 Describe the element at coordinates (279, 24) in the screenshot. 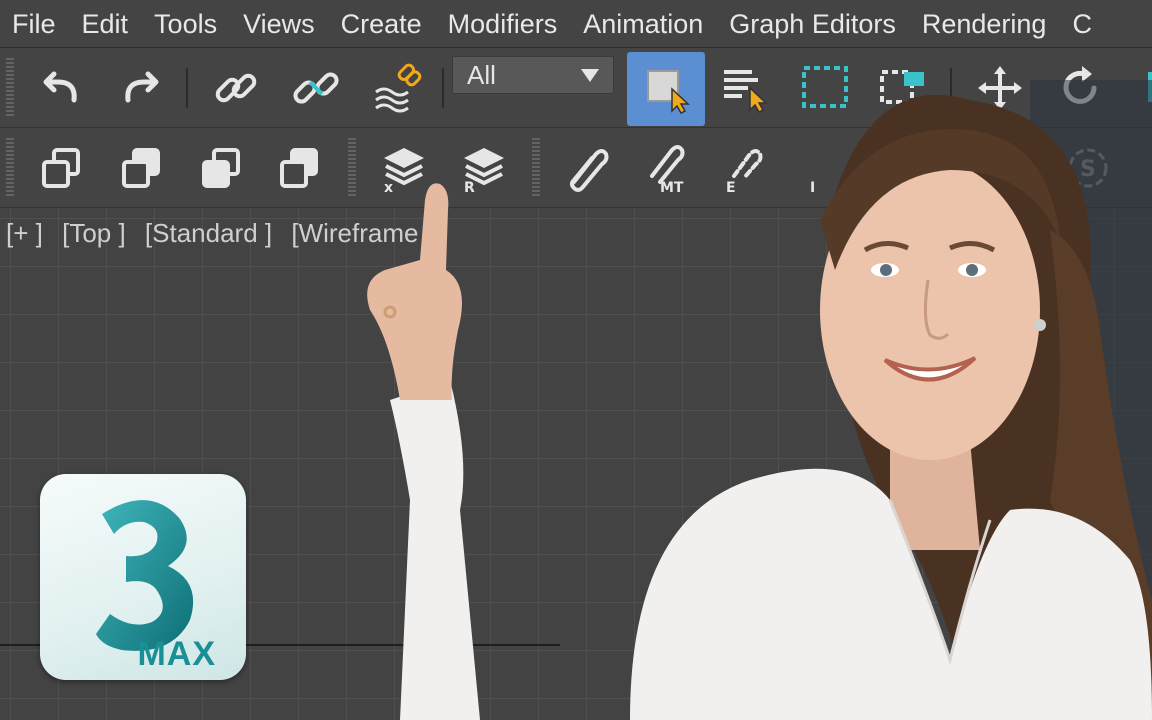

I see `menu-views: Views` at that location.